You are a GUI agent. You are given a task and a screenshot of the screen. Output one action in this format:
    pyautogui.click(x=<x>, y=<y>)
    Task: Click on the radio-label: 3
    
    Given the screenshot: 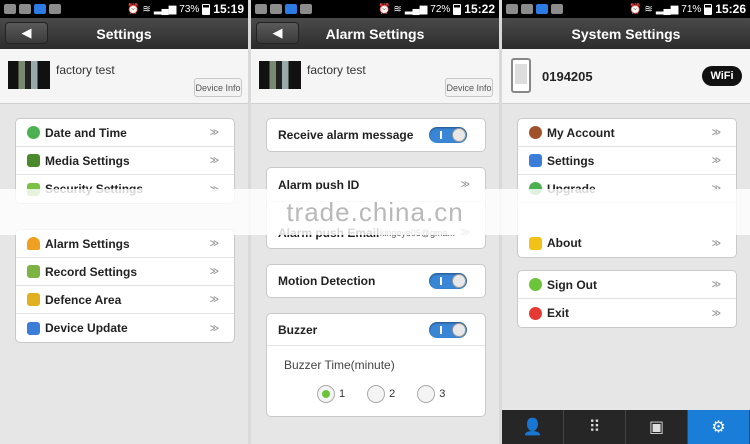 What is the action you would take?
    pyautogui.click(x=442, y=394)
    